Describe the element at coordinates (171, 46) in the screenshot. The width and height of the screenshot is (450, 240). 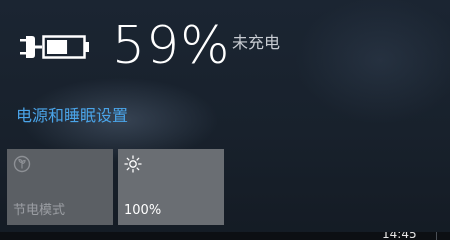
I see `battery-percentage: 59%` at that location.